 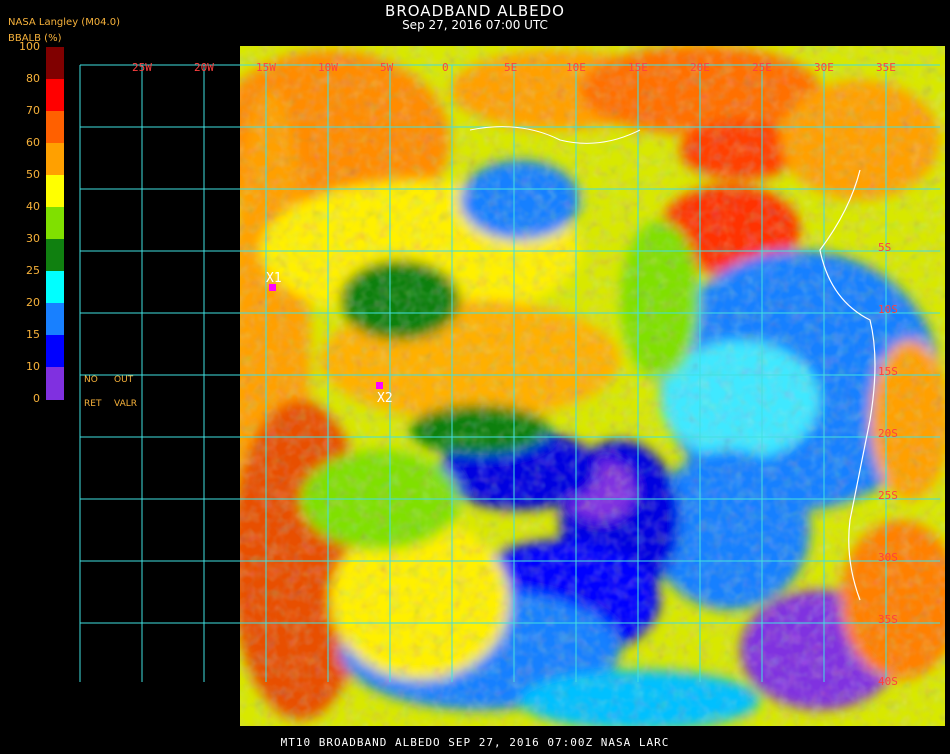 What do you see at coordinates (700, 67) in the screenshot?
I see `longitude-label: 20E` at bounding box center [700, 67].